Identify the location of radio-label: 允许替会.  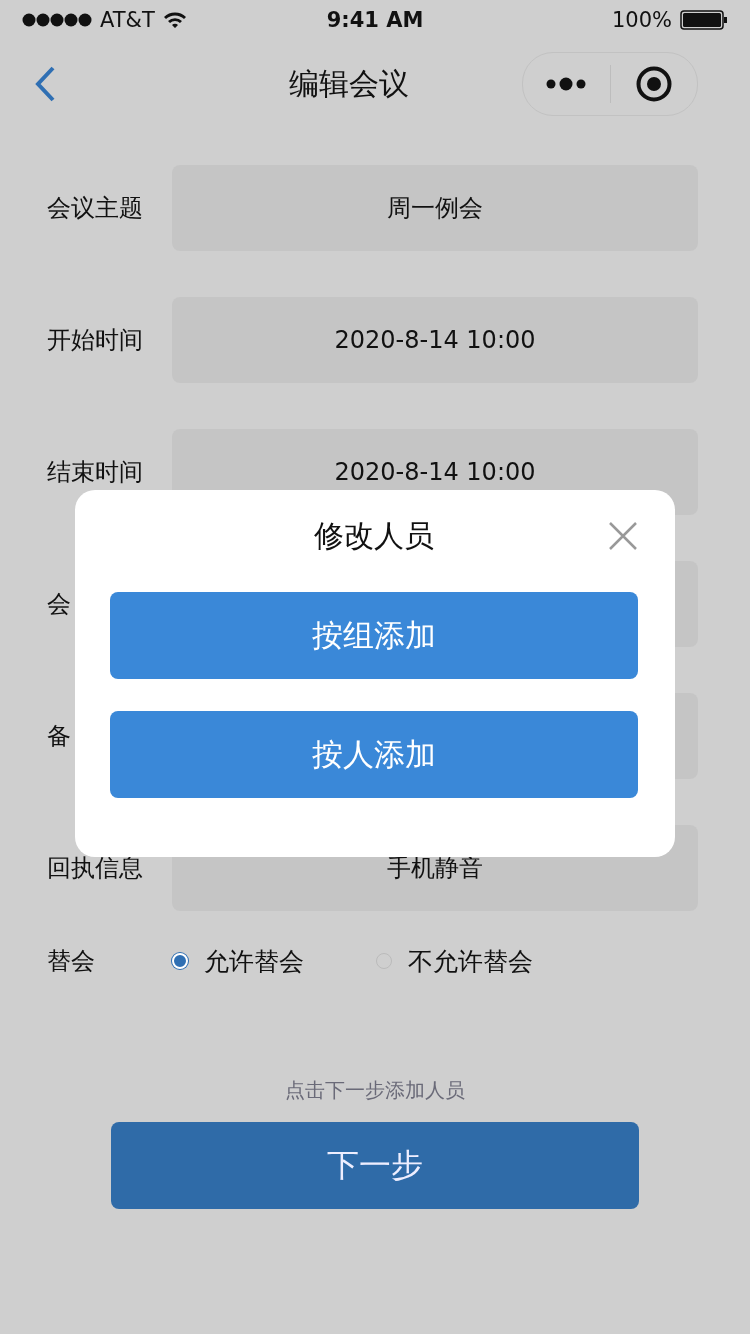
(254, 961).